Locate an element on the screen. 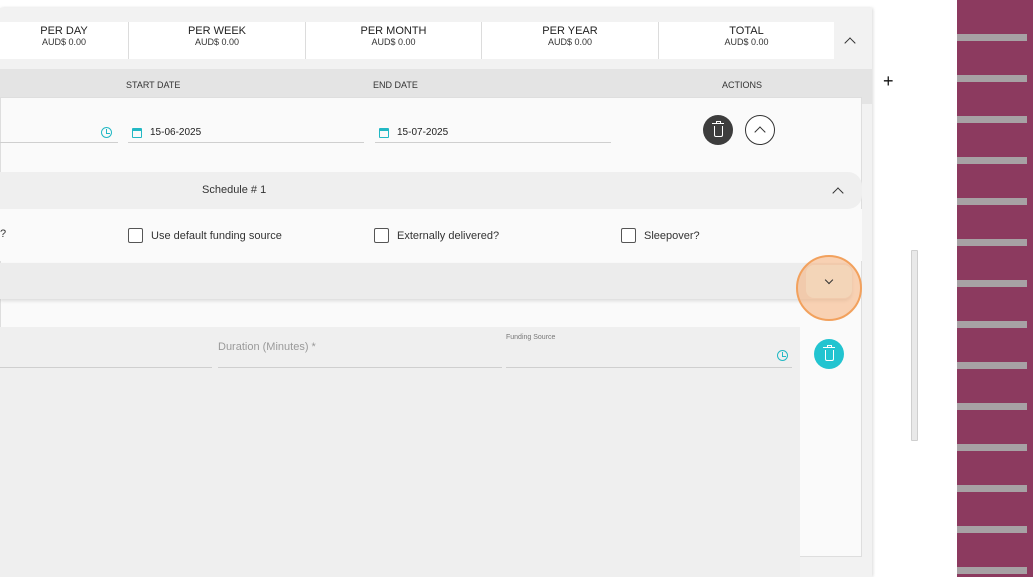 This screenshot has height=577, width=1033. delete-item-button is located at coordinates (829, 354).